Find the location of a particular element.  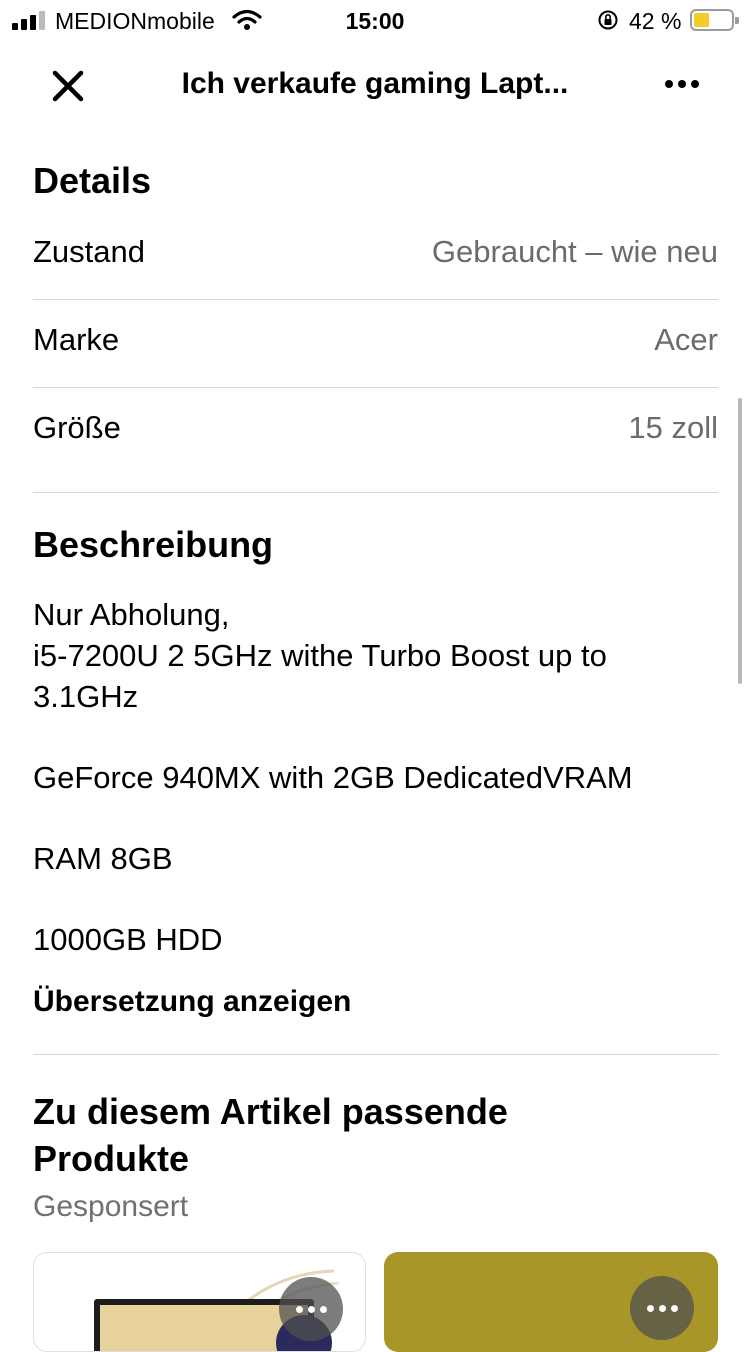

detail-value: Acer is located at coordinates (686, 339).